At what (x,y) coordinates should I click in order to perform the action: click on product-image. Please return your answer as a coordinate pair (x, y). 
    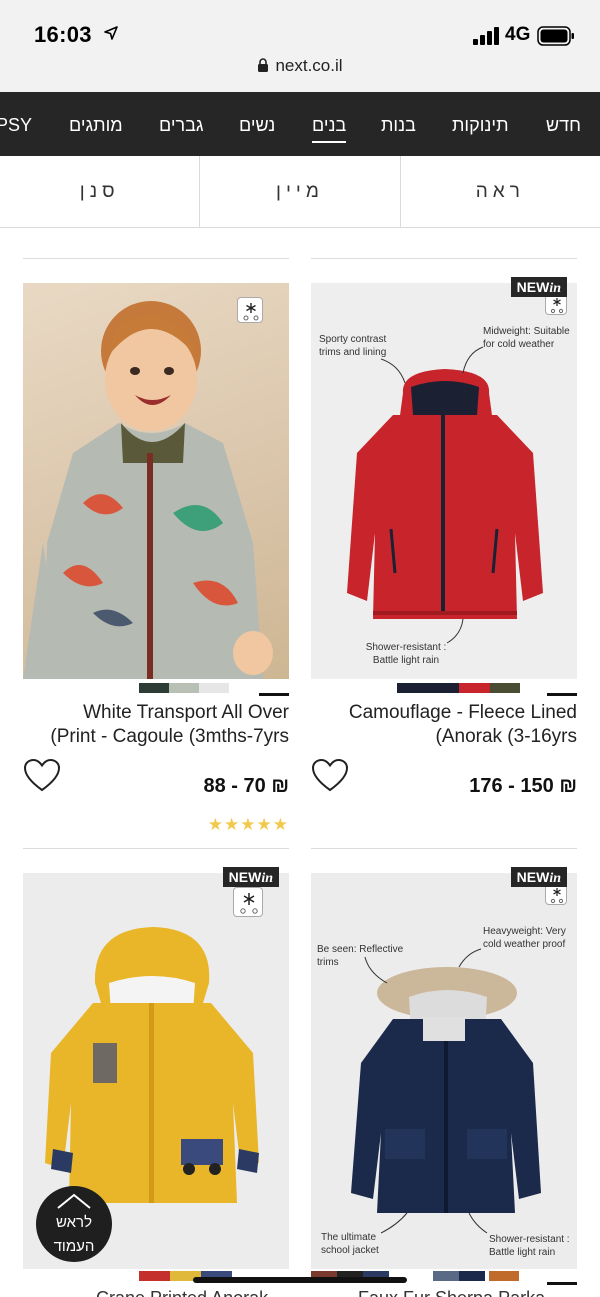
    Looking at the image, I should click on (156, 481).